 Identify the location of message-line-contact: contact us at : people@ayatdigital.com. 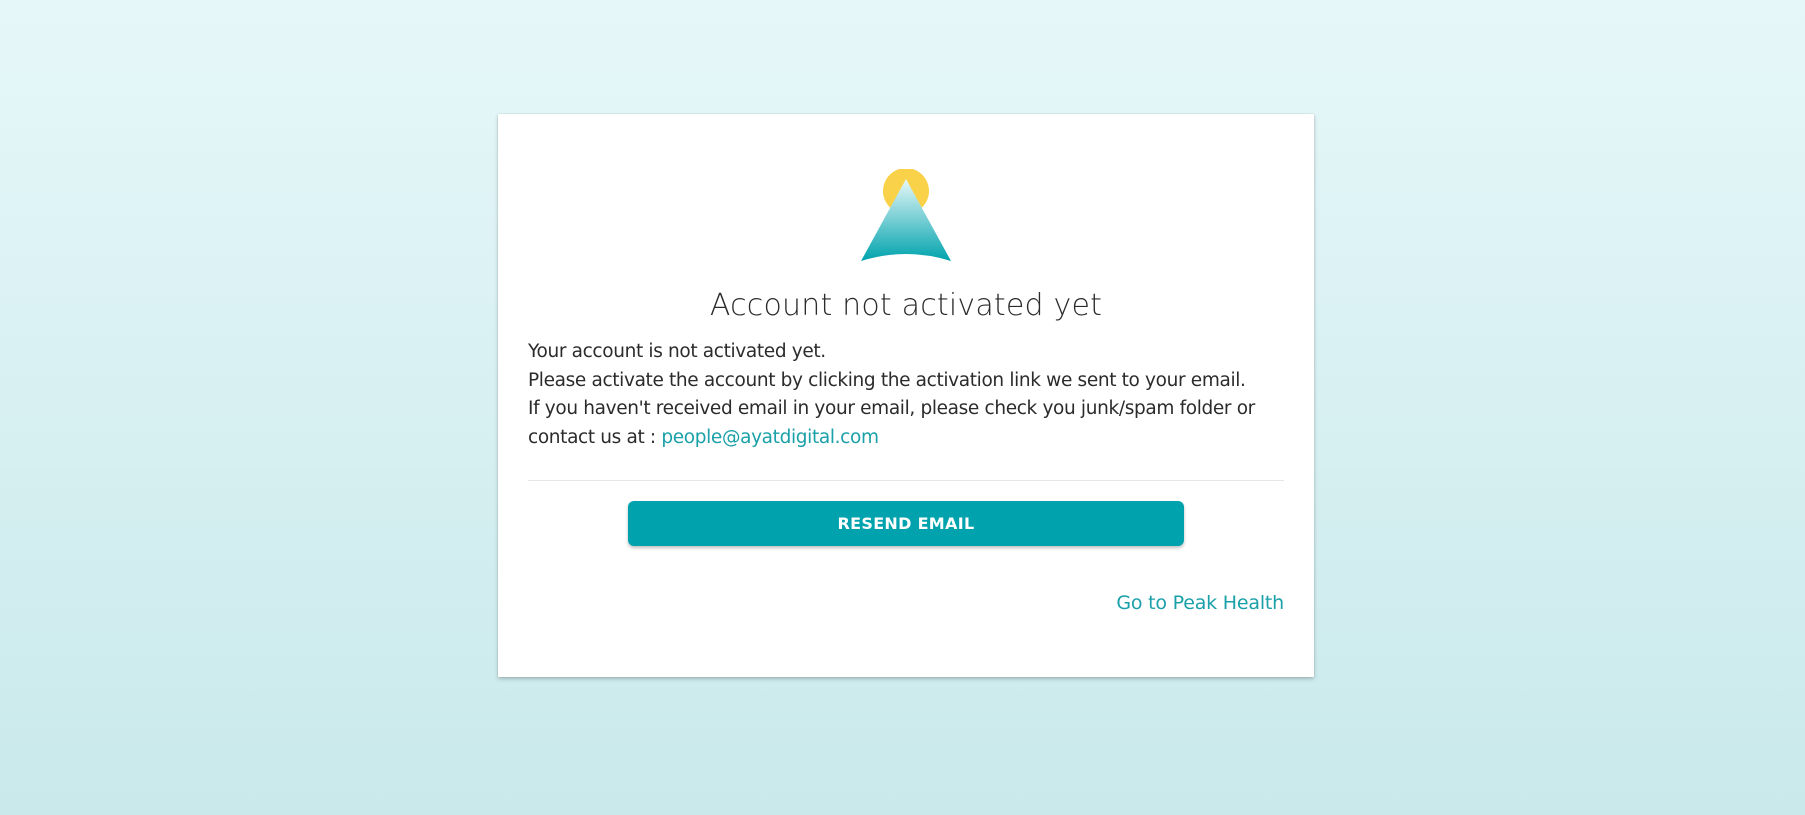
(908, 438).